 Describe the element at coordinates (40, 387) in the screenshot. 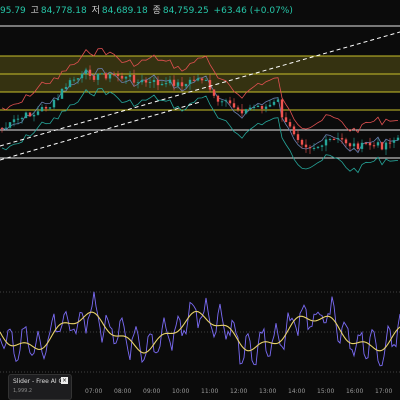

I see `indicator-widget: Slider - Free AI G 1,999.2 ×` at that location.